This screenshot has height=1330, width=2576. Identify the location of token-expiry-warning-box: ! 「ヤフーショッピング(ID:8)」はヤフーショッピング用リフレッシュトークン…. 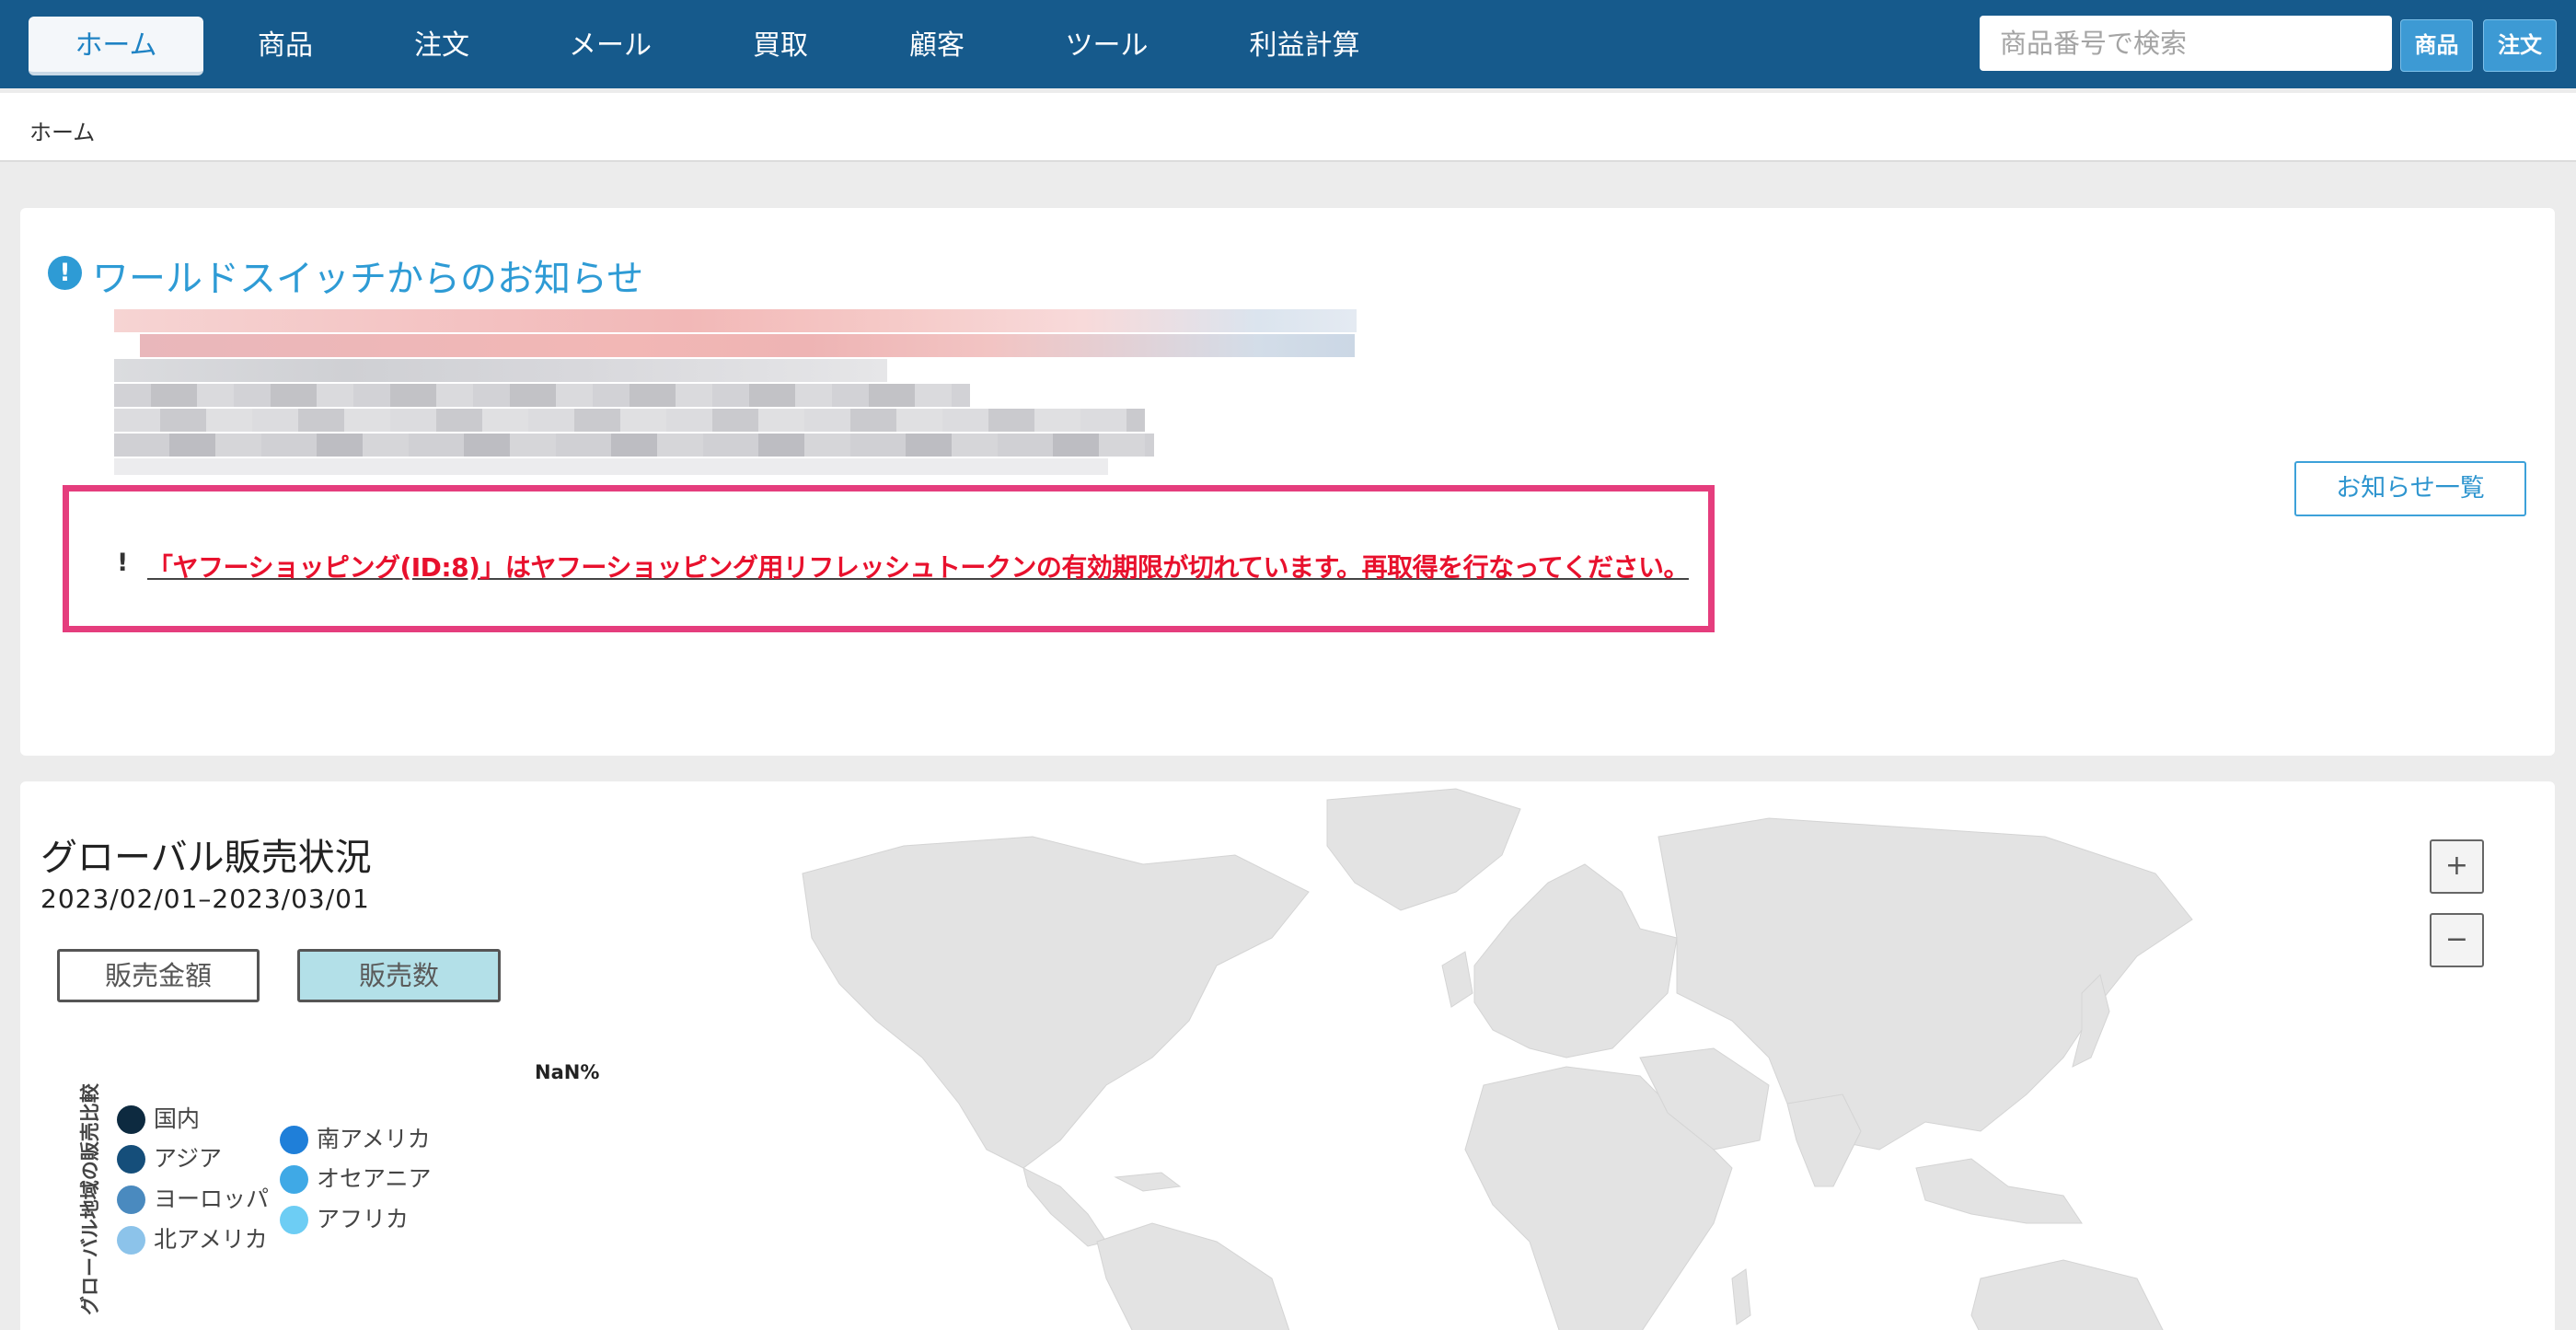
(889, 559).